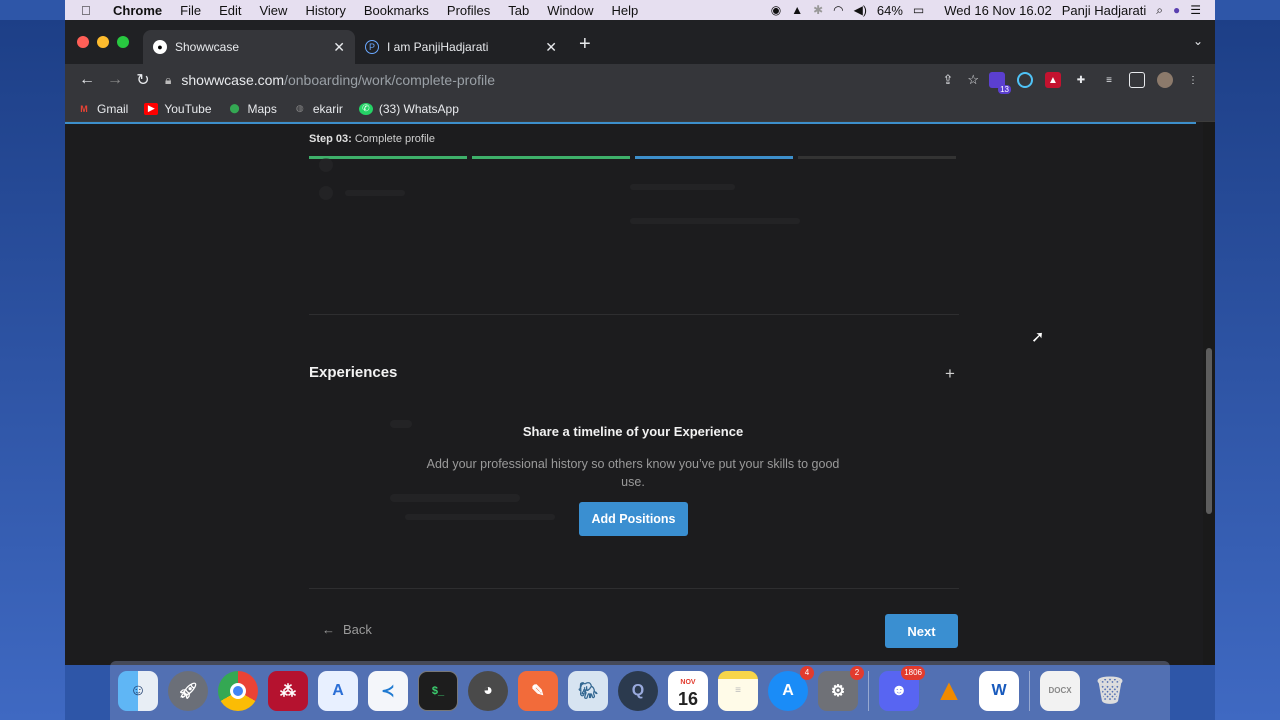  I want to click on extension-hat-icon: 13, so click(1000, 83).